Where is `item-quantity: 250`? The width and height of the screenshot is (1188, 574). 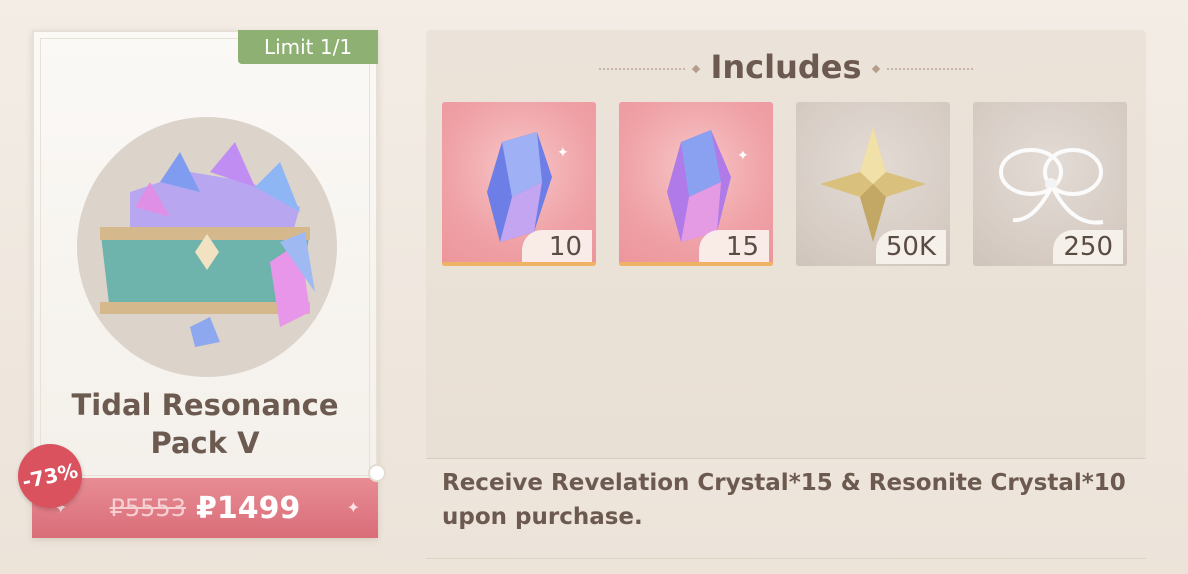 item-quantity: 250 is located at coordinates (1088, 247).